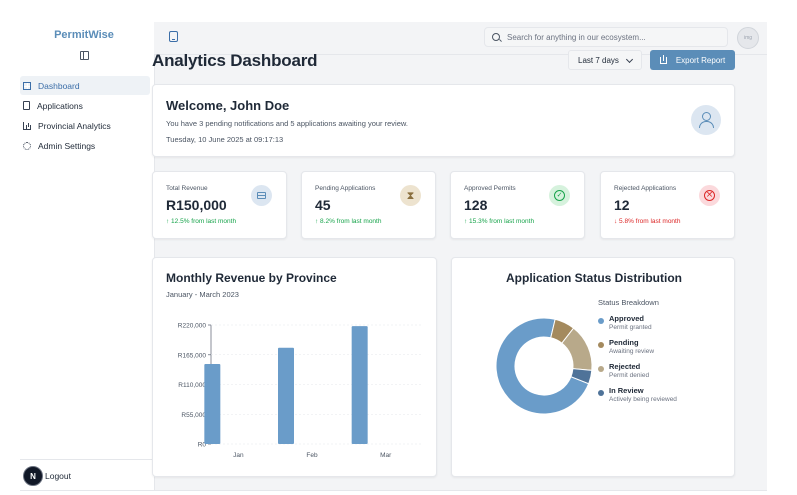 The width and height of the screenshot is (797, 495). What do you see at coordinates (622, 205) in the screenshot?
I see `stat-value: 12` at bounding box center [622, 205].